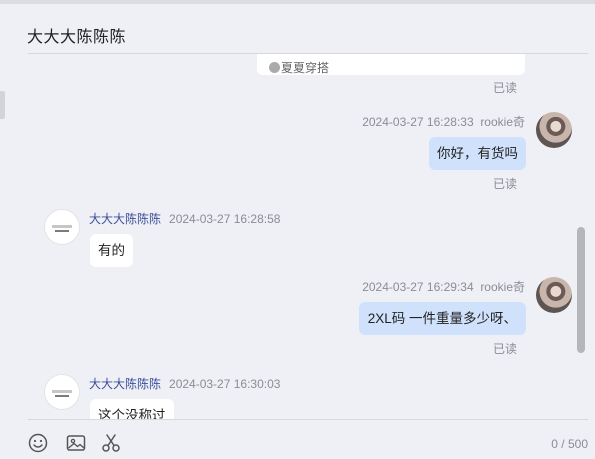  What do you see at coordinates (418, 122) in the screenshot?
I see `message-time: 2024-03-27 16:28:33` at bounding box center [418, 122].